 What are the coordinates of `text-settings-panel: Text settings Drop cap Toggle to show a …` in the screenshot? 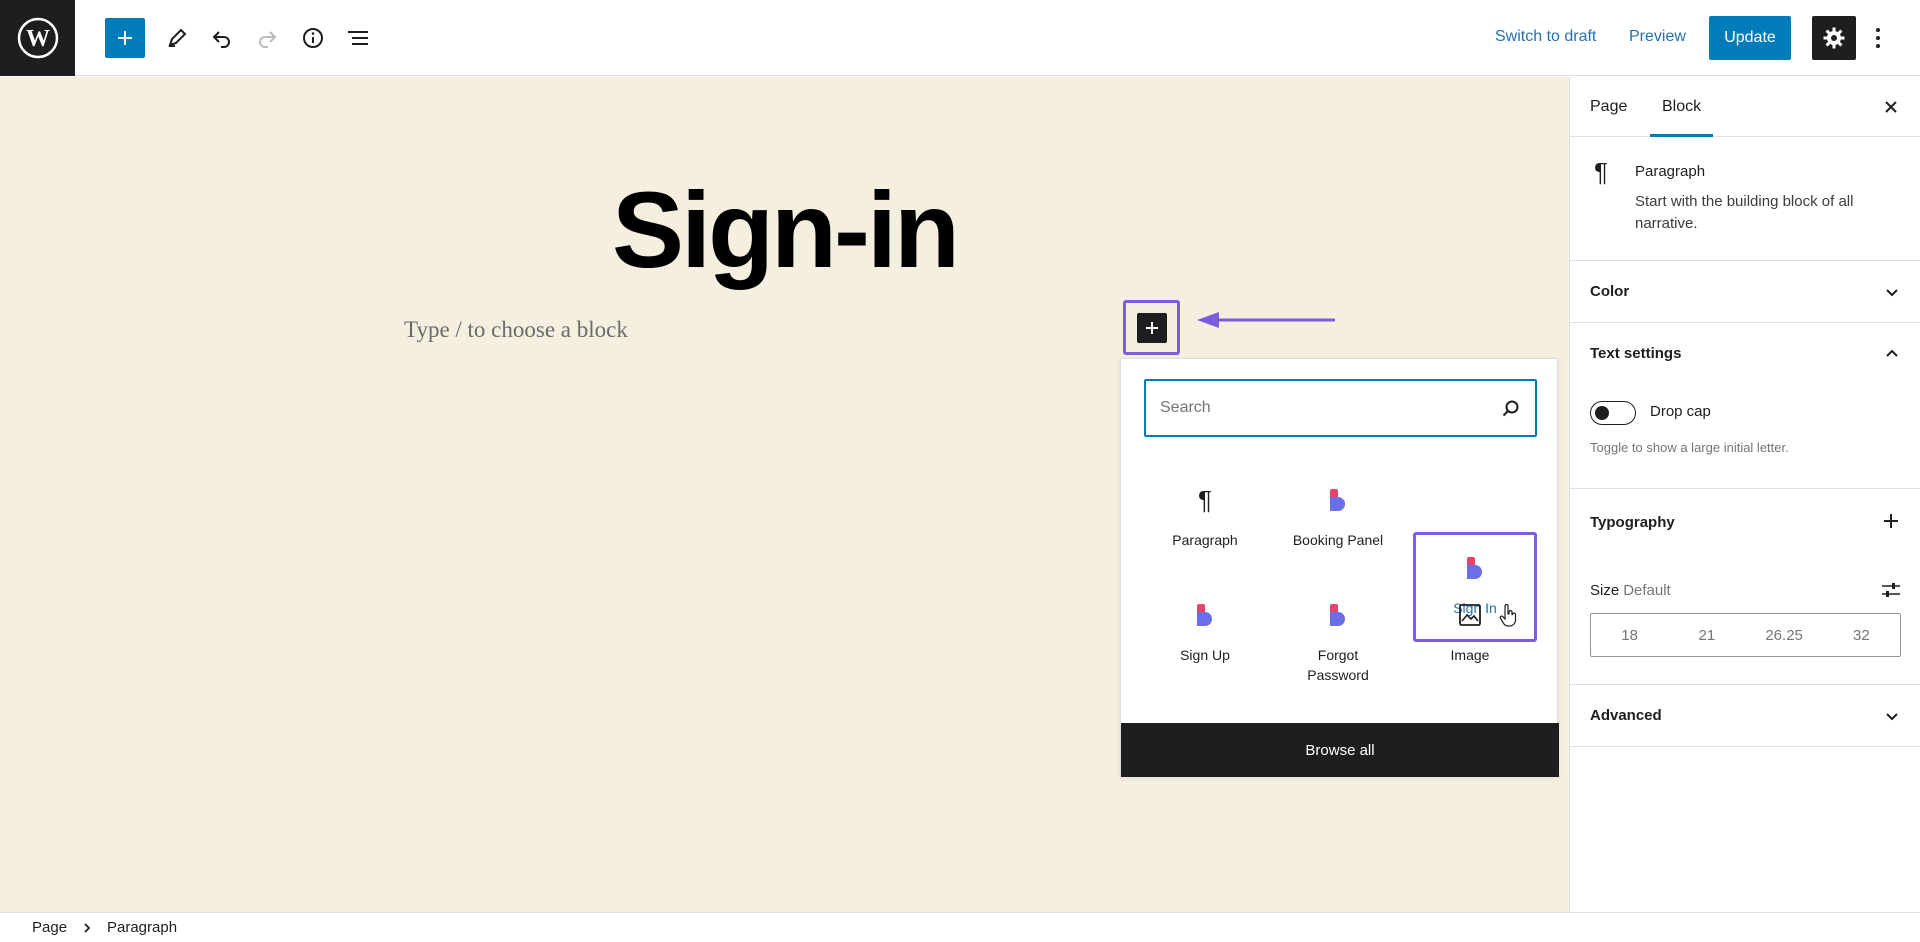 It's located at (1745, 406).